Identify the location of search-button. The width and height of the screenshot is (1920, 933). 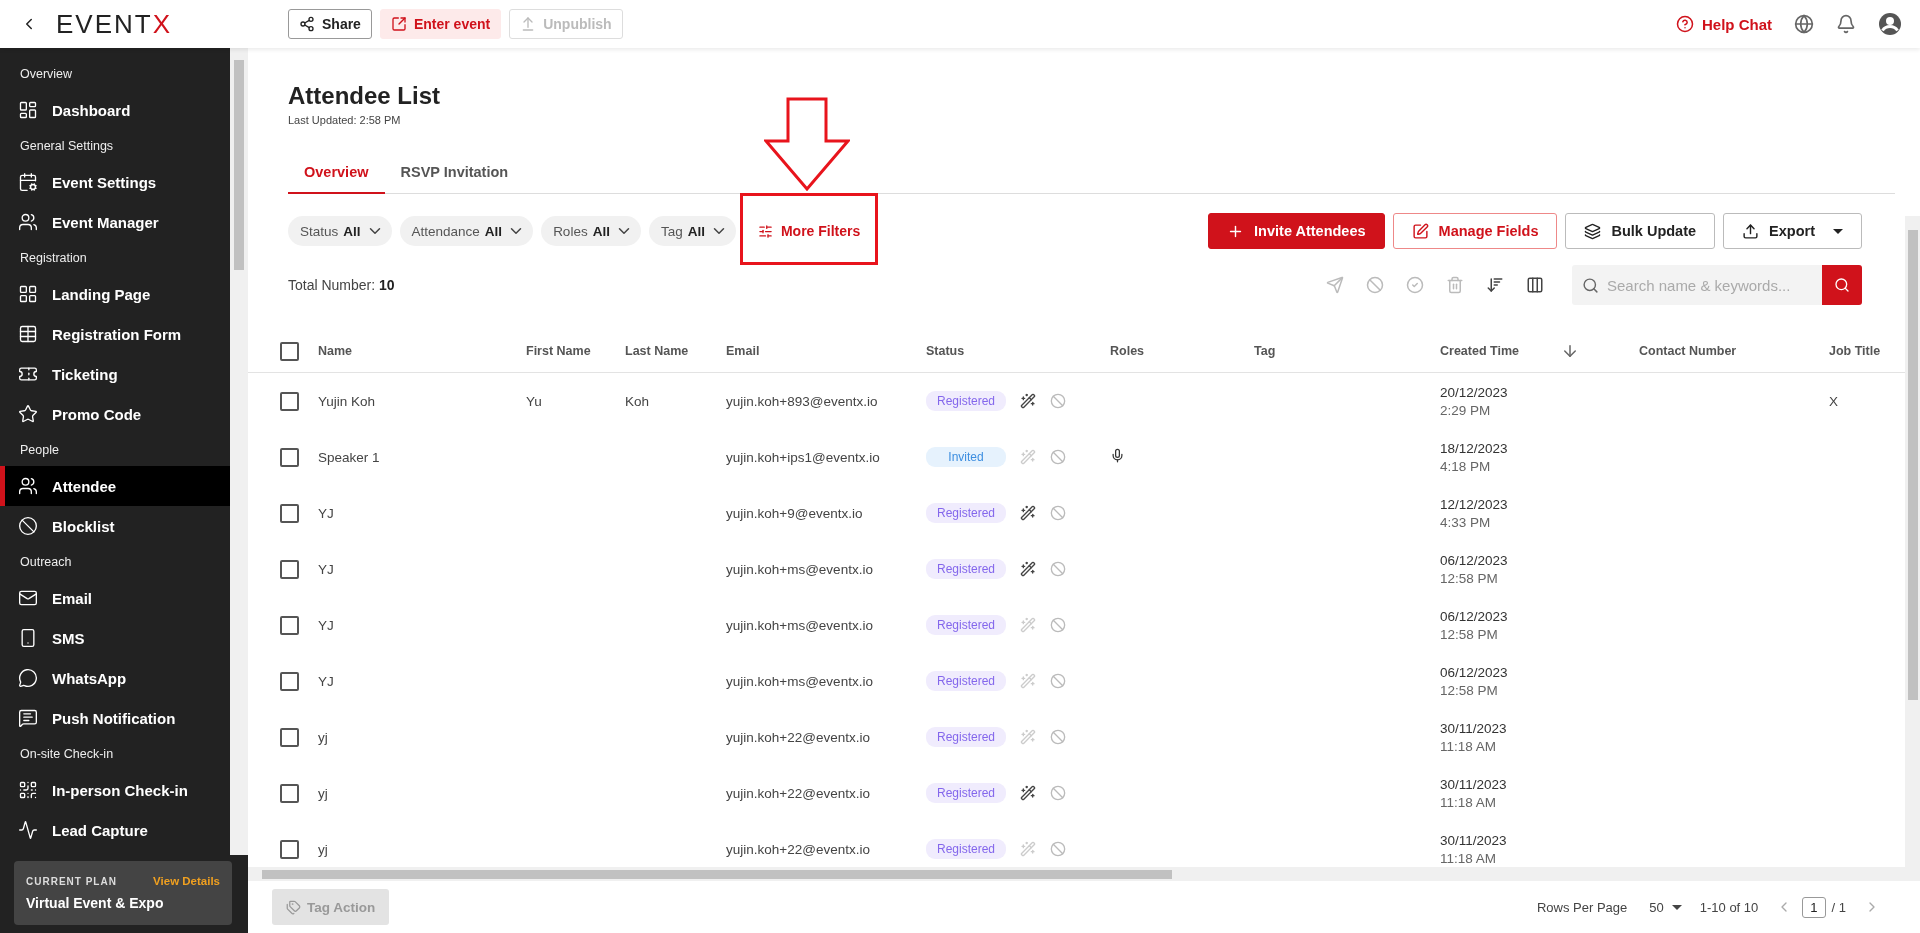
(1842, 285).